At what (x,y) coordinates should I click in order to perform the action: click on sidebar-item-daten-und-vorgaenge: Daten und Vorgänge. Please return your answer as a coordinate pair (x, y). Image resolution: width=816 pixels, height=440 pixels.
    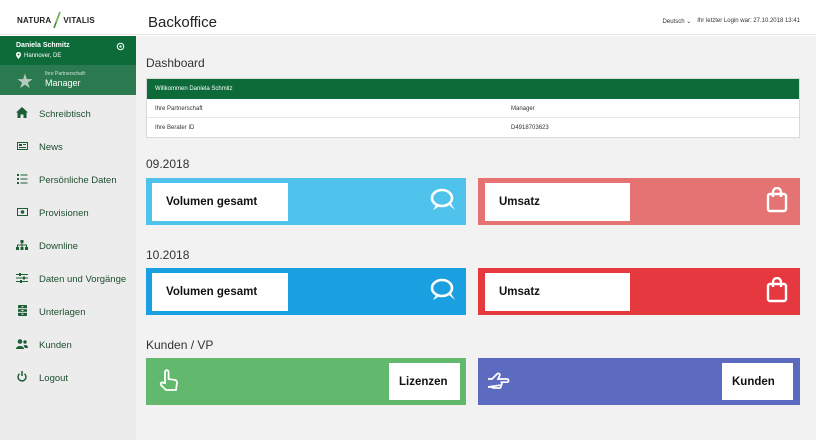
    Looking at the image, I should click on (68, 279).